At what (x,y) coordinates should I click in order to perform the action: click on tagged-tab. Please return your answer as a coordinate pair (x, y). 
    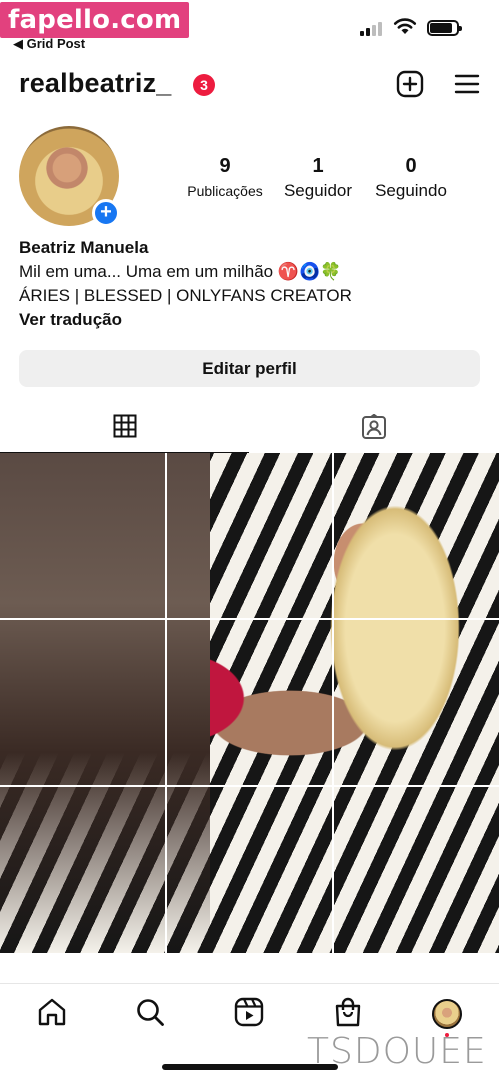
    Looking at the image, I should click on (374, 426).